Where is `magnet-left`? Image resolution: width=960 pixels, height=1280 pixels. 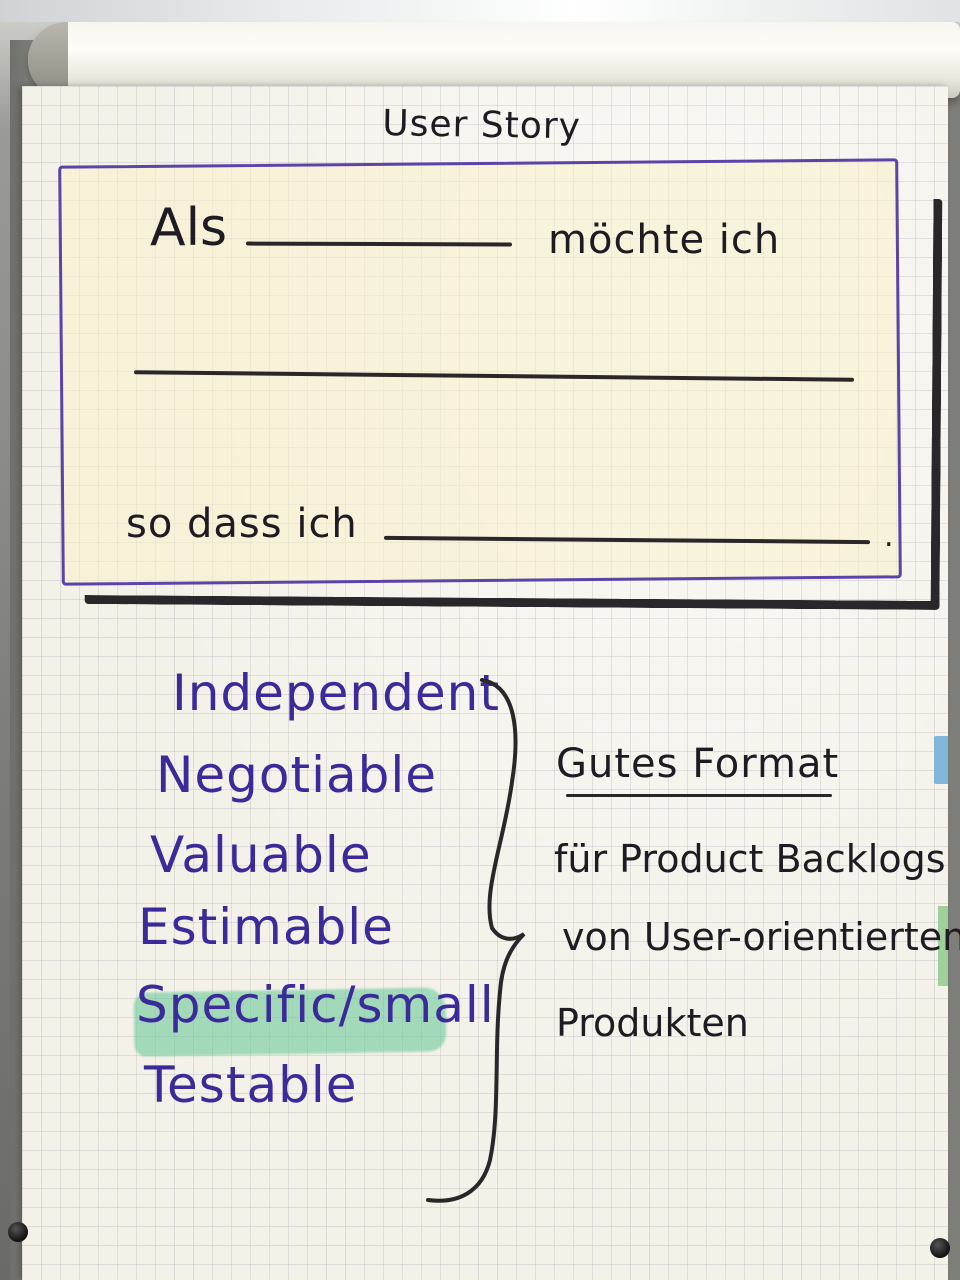
magnet-left is located at coordinates (18, 1232).